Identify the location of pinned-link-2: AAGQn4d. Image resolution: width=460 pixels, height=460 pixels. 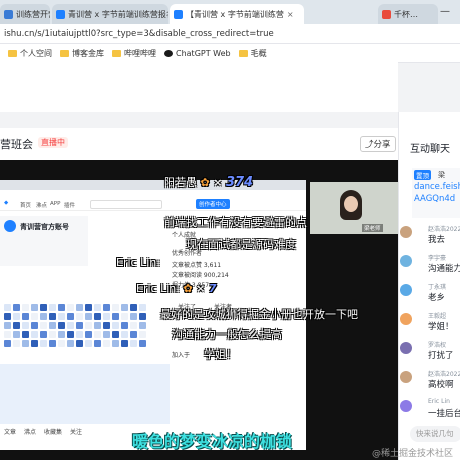
(434, 199).